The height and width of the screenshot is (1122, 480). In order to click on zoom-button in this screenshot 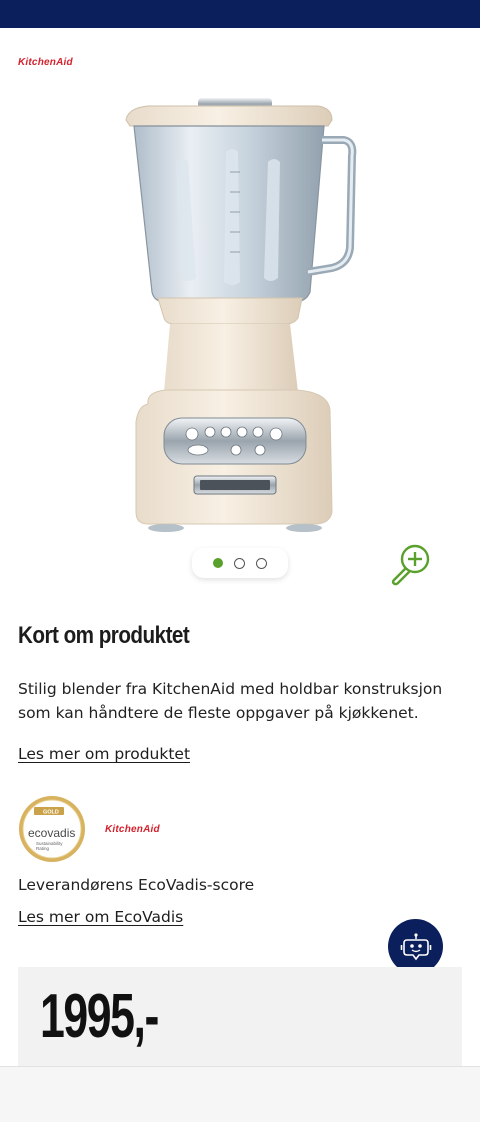, I will do `click(411, 563)`.